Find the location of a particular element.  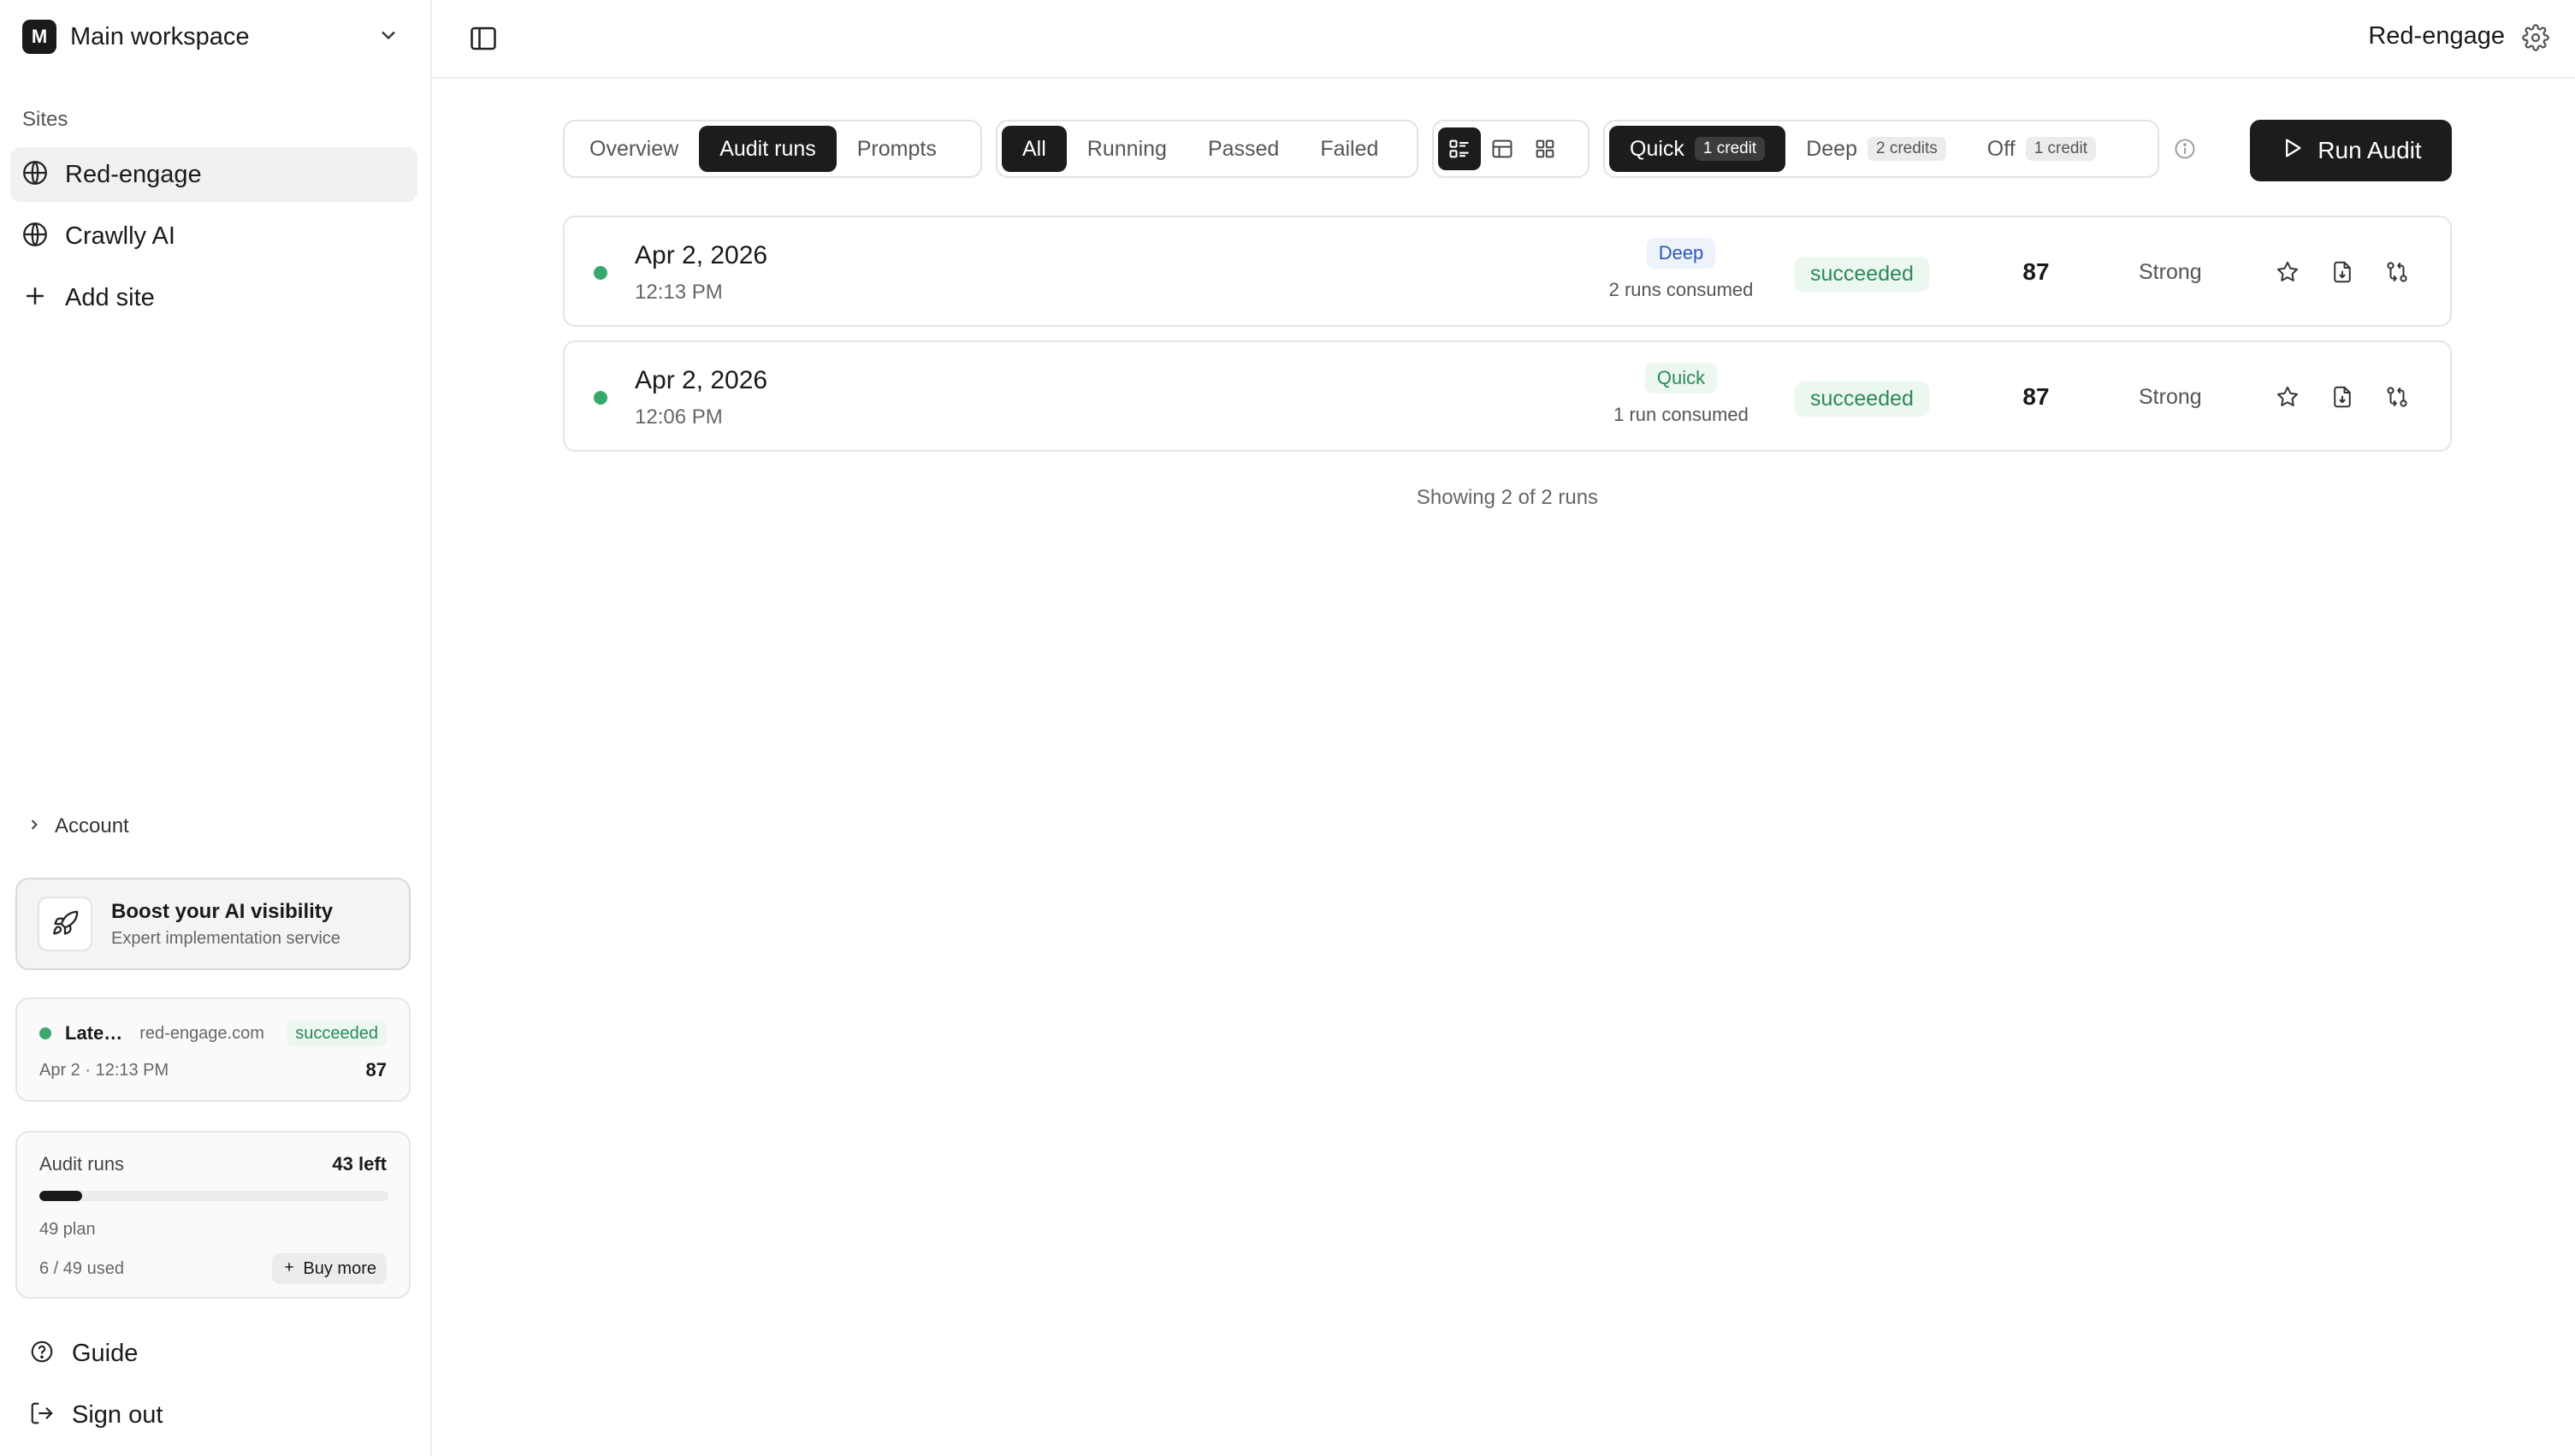

add-site-button: Add site is located at coordinates (214, 297).